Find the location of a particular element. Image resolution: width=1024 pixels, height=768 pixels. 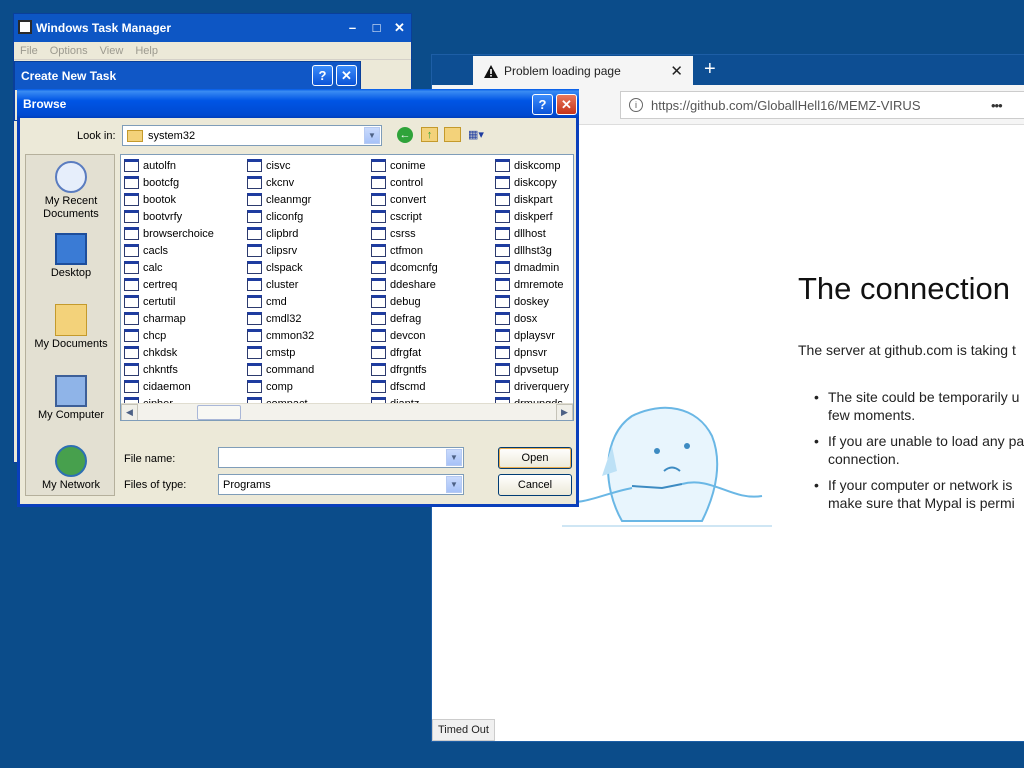

maximize-icon: □ is located at coordinates (376, 27).